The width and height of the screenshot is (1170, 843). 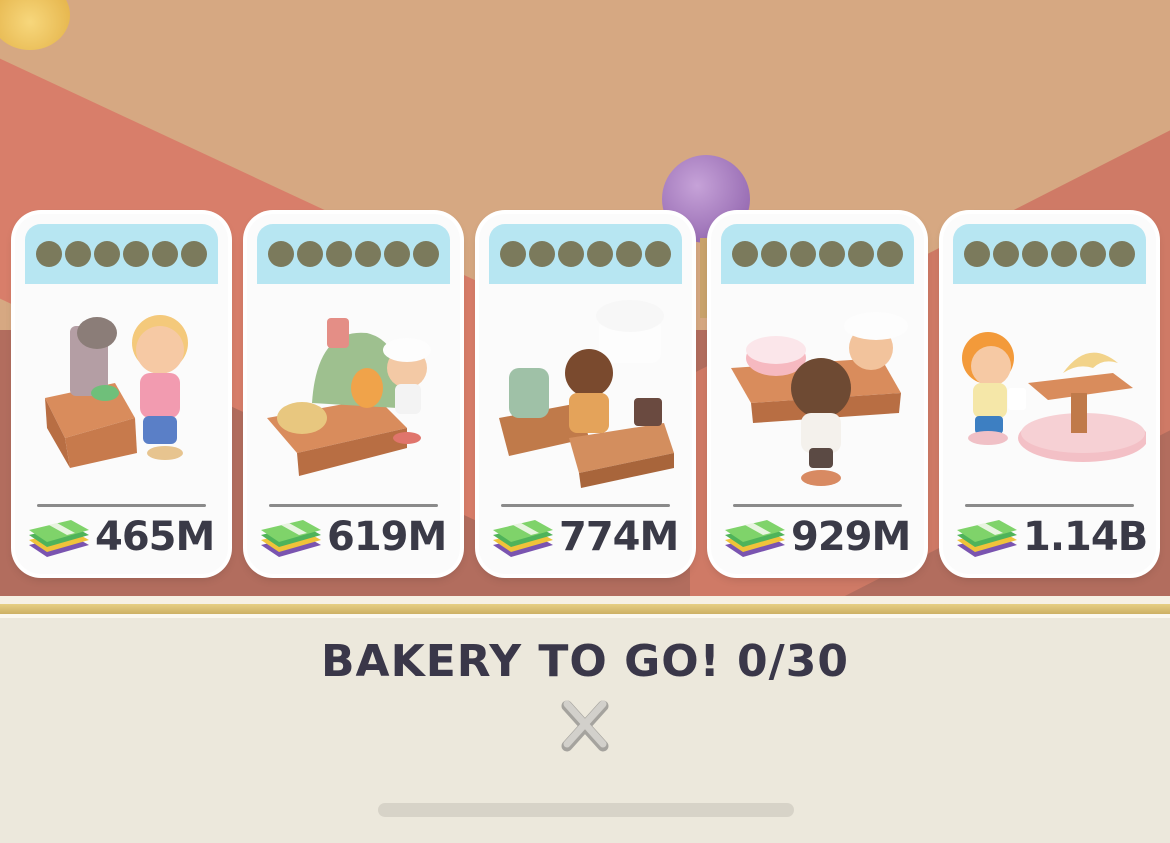 I want to click on close-button, so click(x=585, y=726).